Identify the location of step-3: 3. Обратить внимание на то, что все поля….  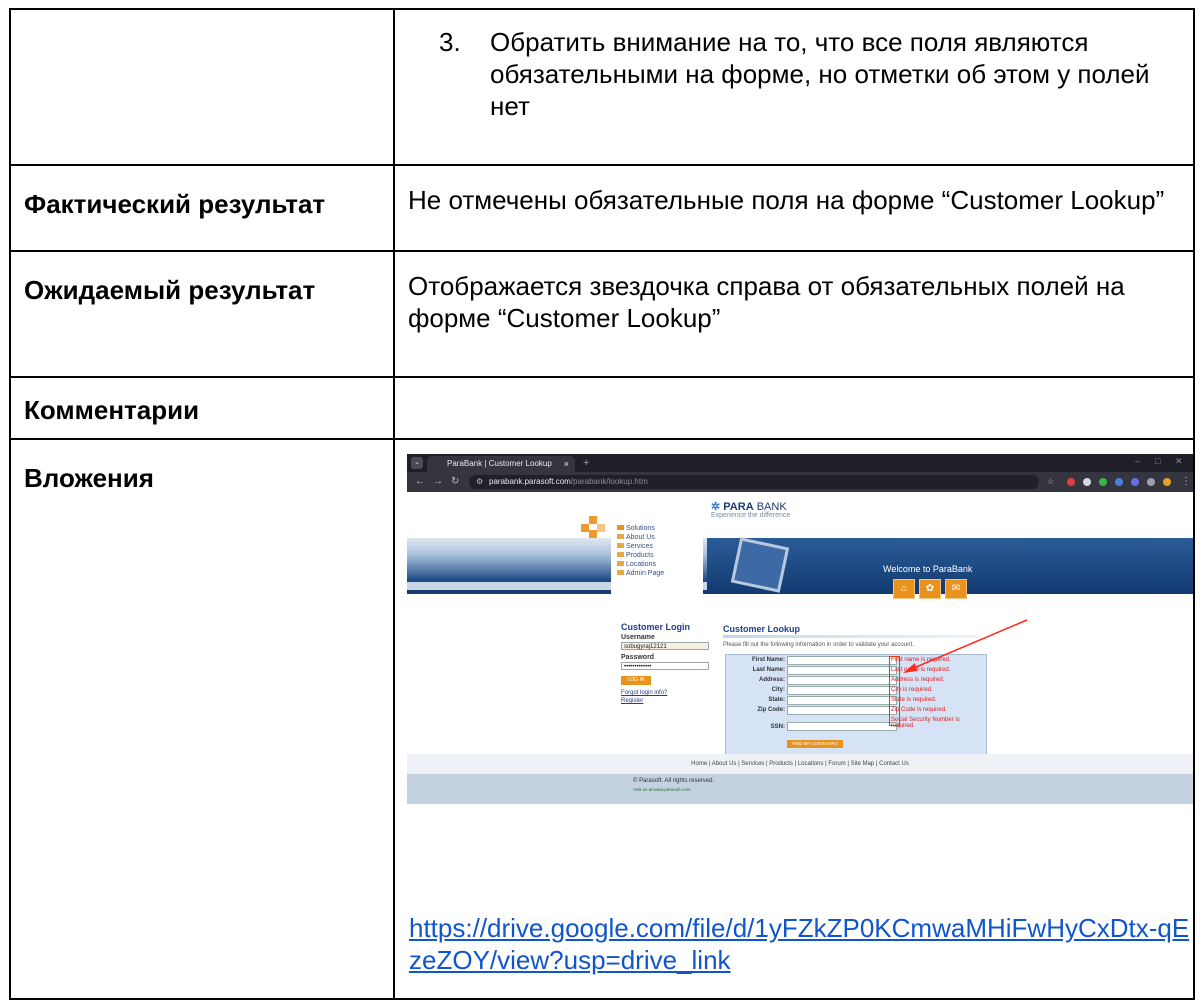
(794, 66).